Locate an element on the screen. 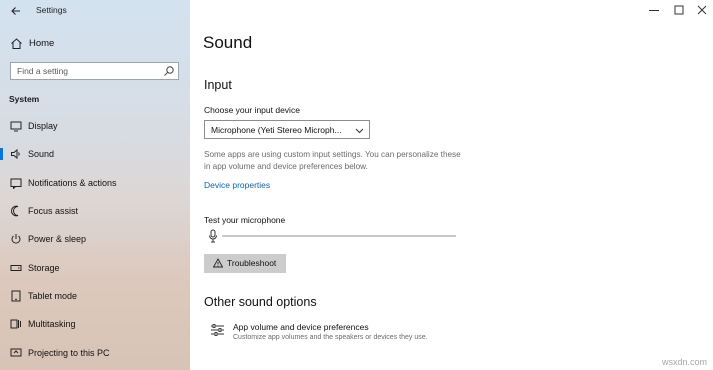  microphone-icon is located at coordinates (213, 236).